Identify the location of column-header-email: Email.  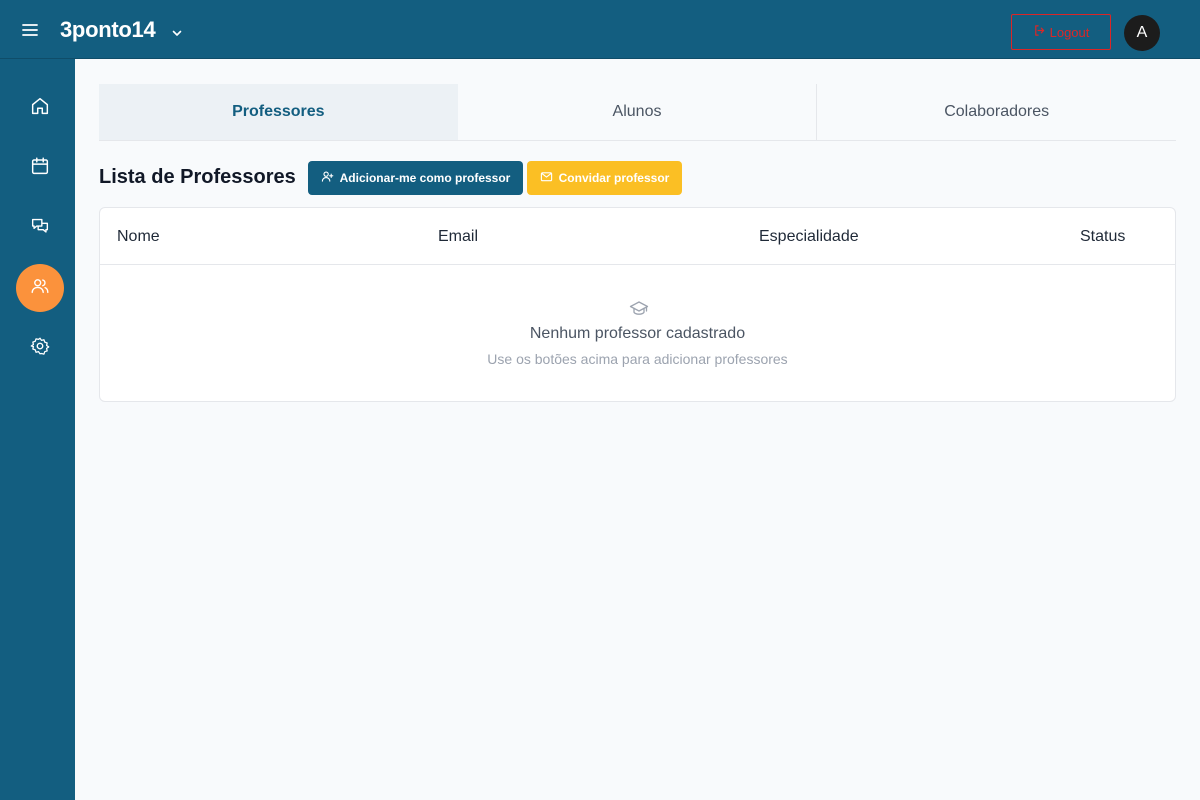
(458, 237).